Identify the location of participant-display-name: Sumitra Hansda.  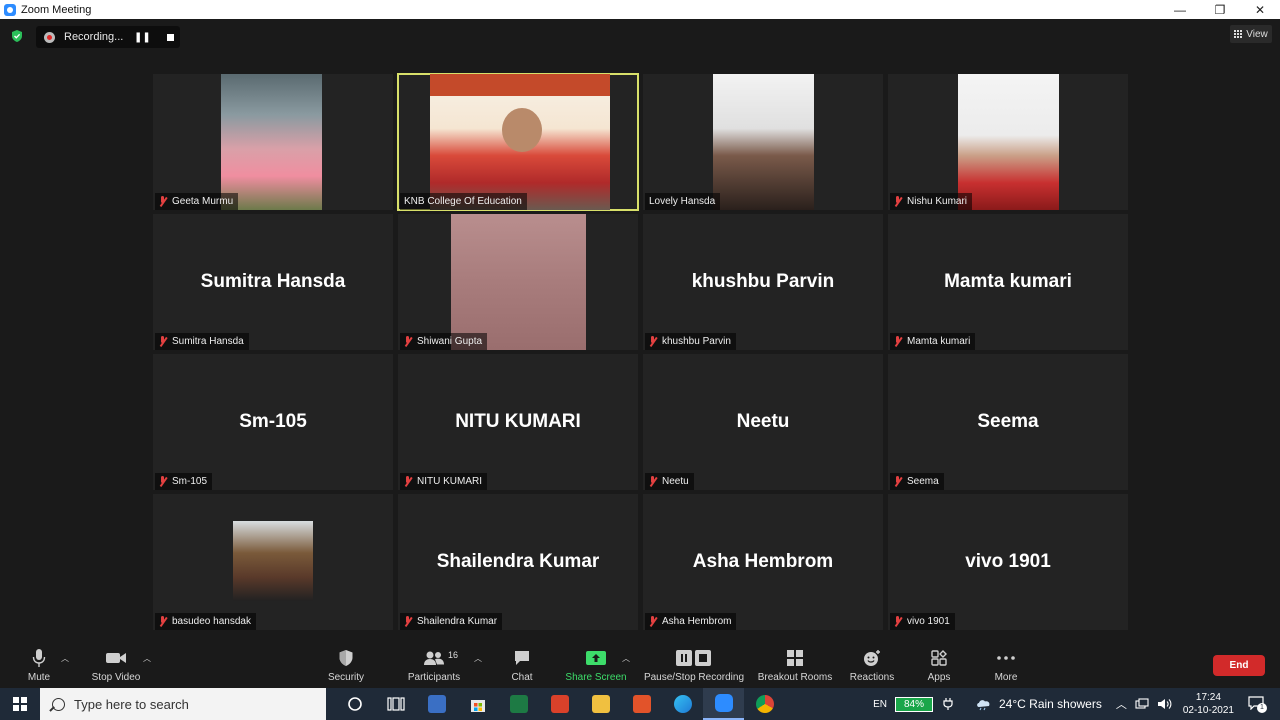
(273, 281).